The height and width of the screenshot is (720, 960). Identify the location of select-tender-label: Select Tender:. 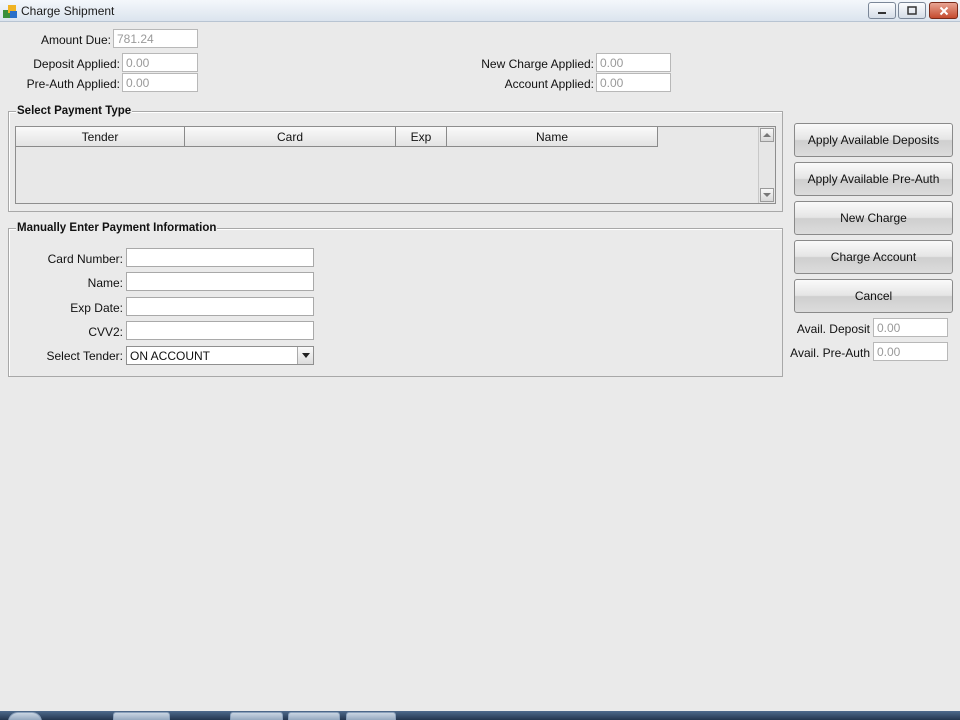
(85, 356).